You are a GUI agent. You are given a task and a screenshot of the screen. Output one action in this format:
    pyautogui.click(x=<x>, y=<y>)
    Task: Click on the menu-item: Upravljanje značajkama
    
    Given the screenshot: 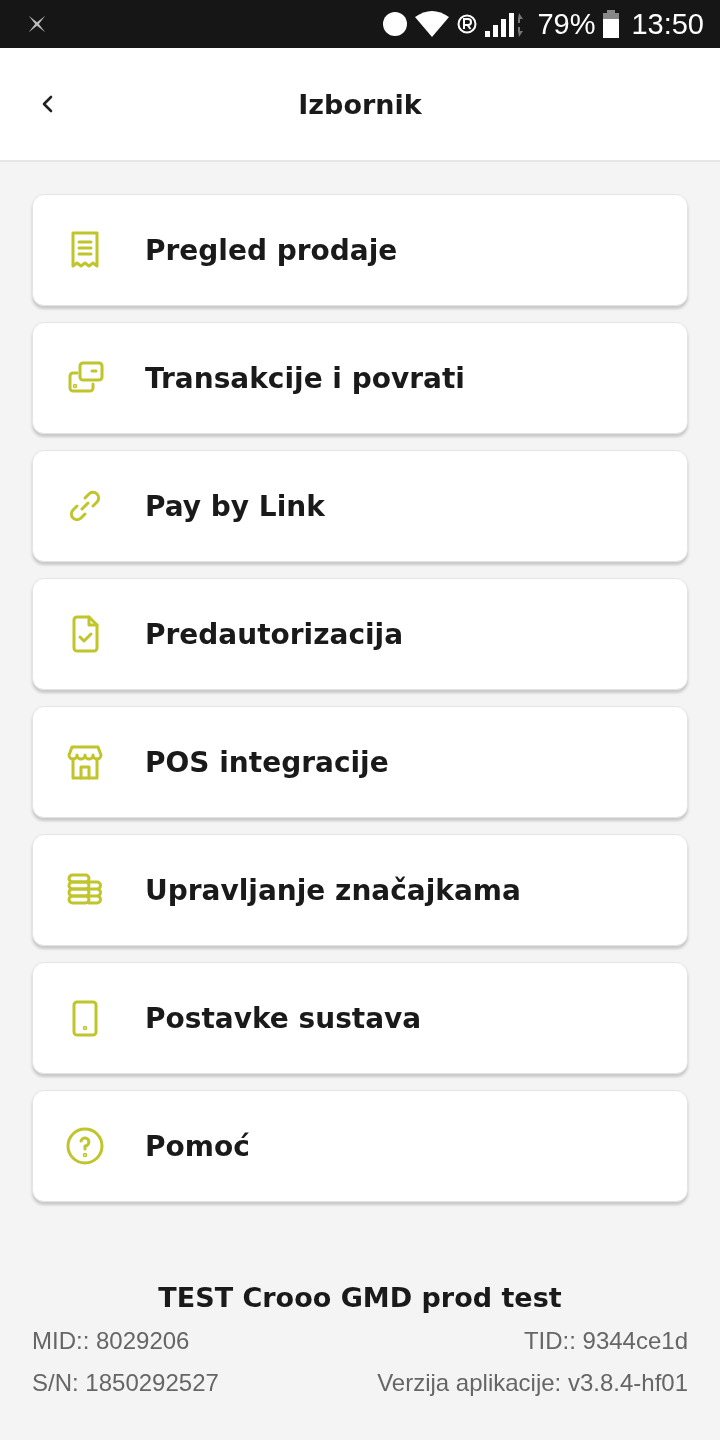 What is the action you would take?
    pyautogui.click(x=360, y=890)
    